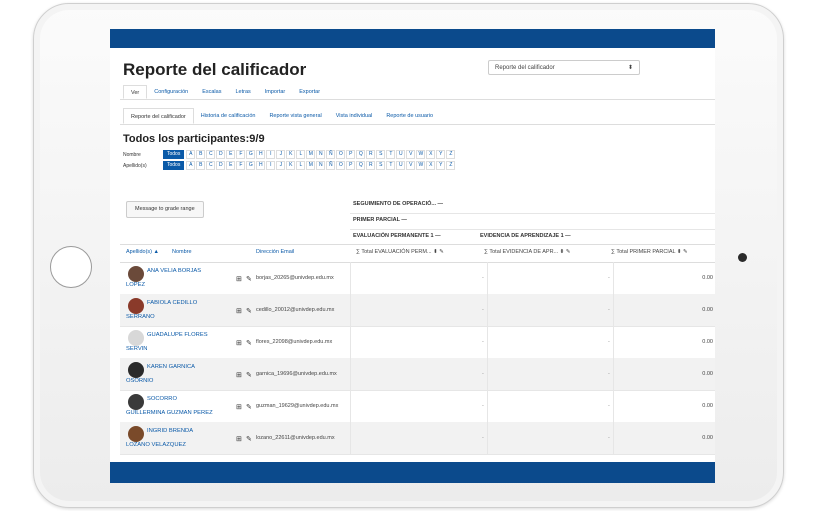 This screenshot has width=815, height=511. Describe the element at coordinates (341, 165) in the screenshot. I see `letter-filter: O` at that location.